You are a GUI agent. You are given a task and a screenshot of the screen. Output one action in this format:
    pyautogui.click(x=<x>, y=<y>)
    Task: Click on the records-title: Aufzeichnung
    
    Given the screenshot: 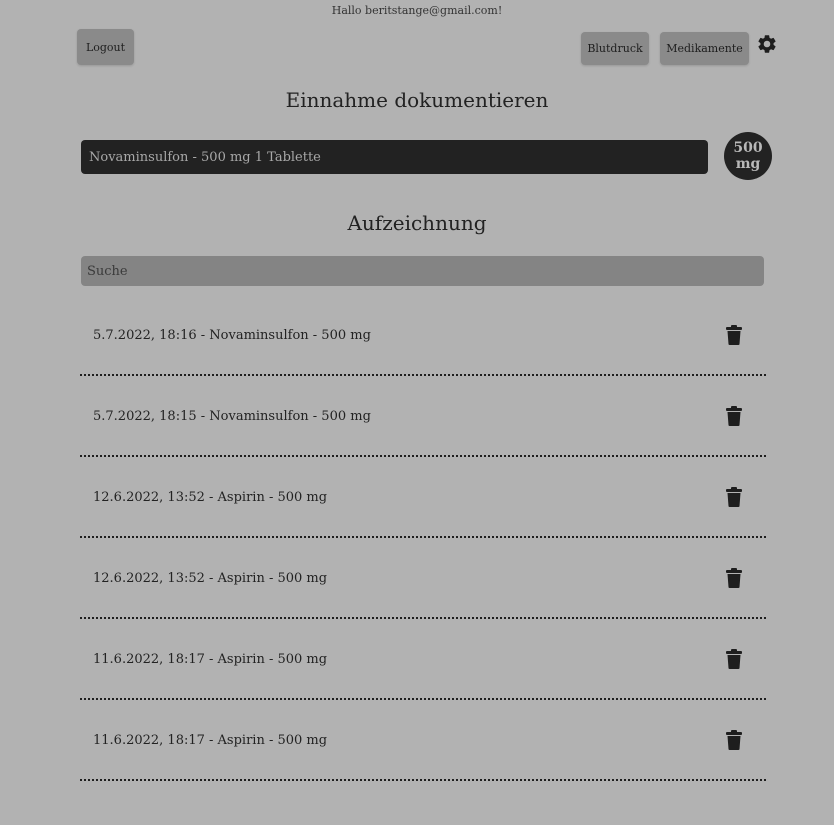 What is the action you would take?
    pyautogui.click(x=417, y=223)
    